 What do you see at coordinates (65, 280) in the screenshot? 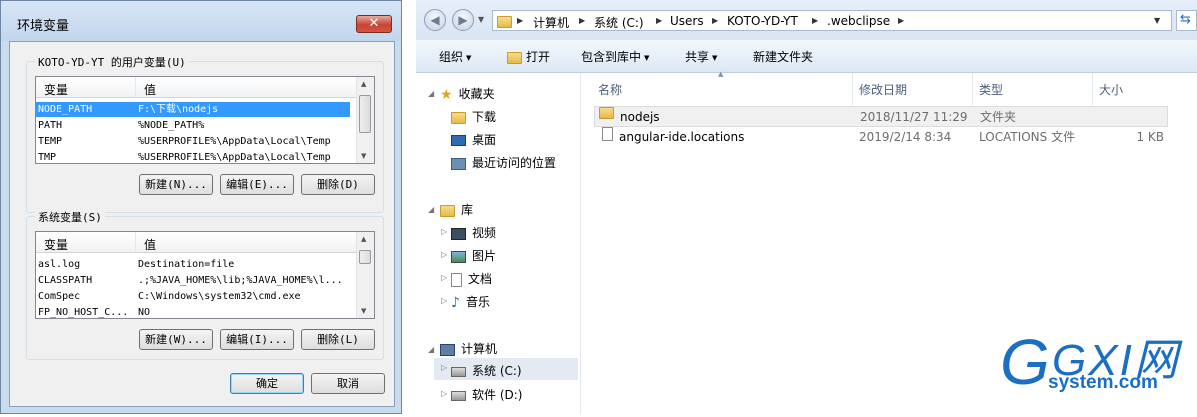
I see `row-name: CLASSPATH` at bounding box center [65, 280].